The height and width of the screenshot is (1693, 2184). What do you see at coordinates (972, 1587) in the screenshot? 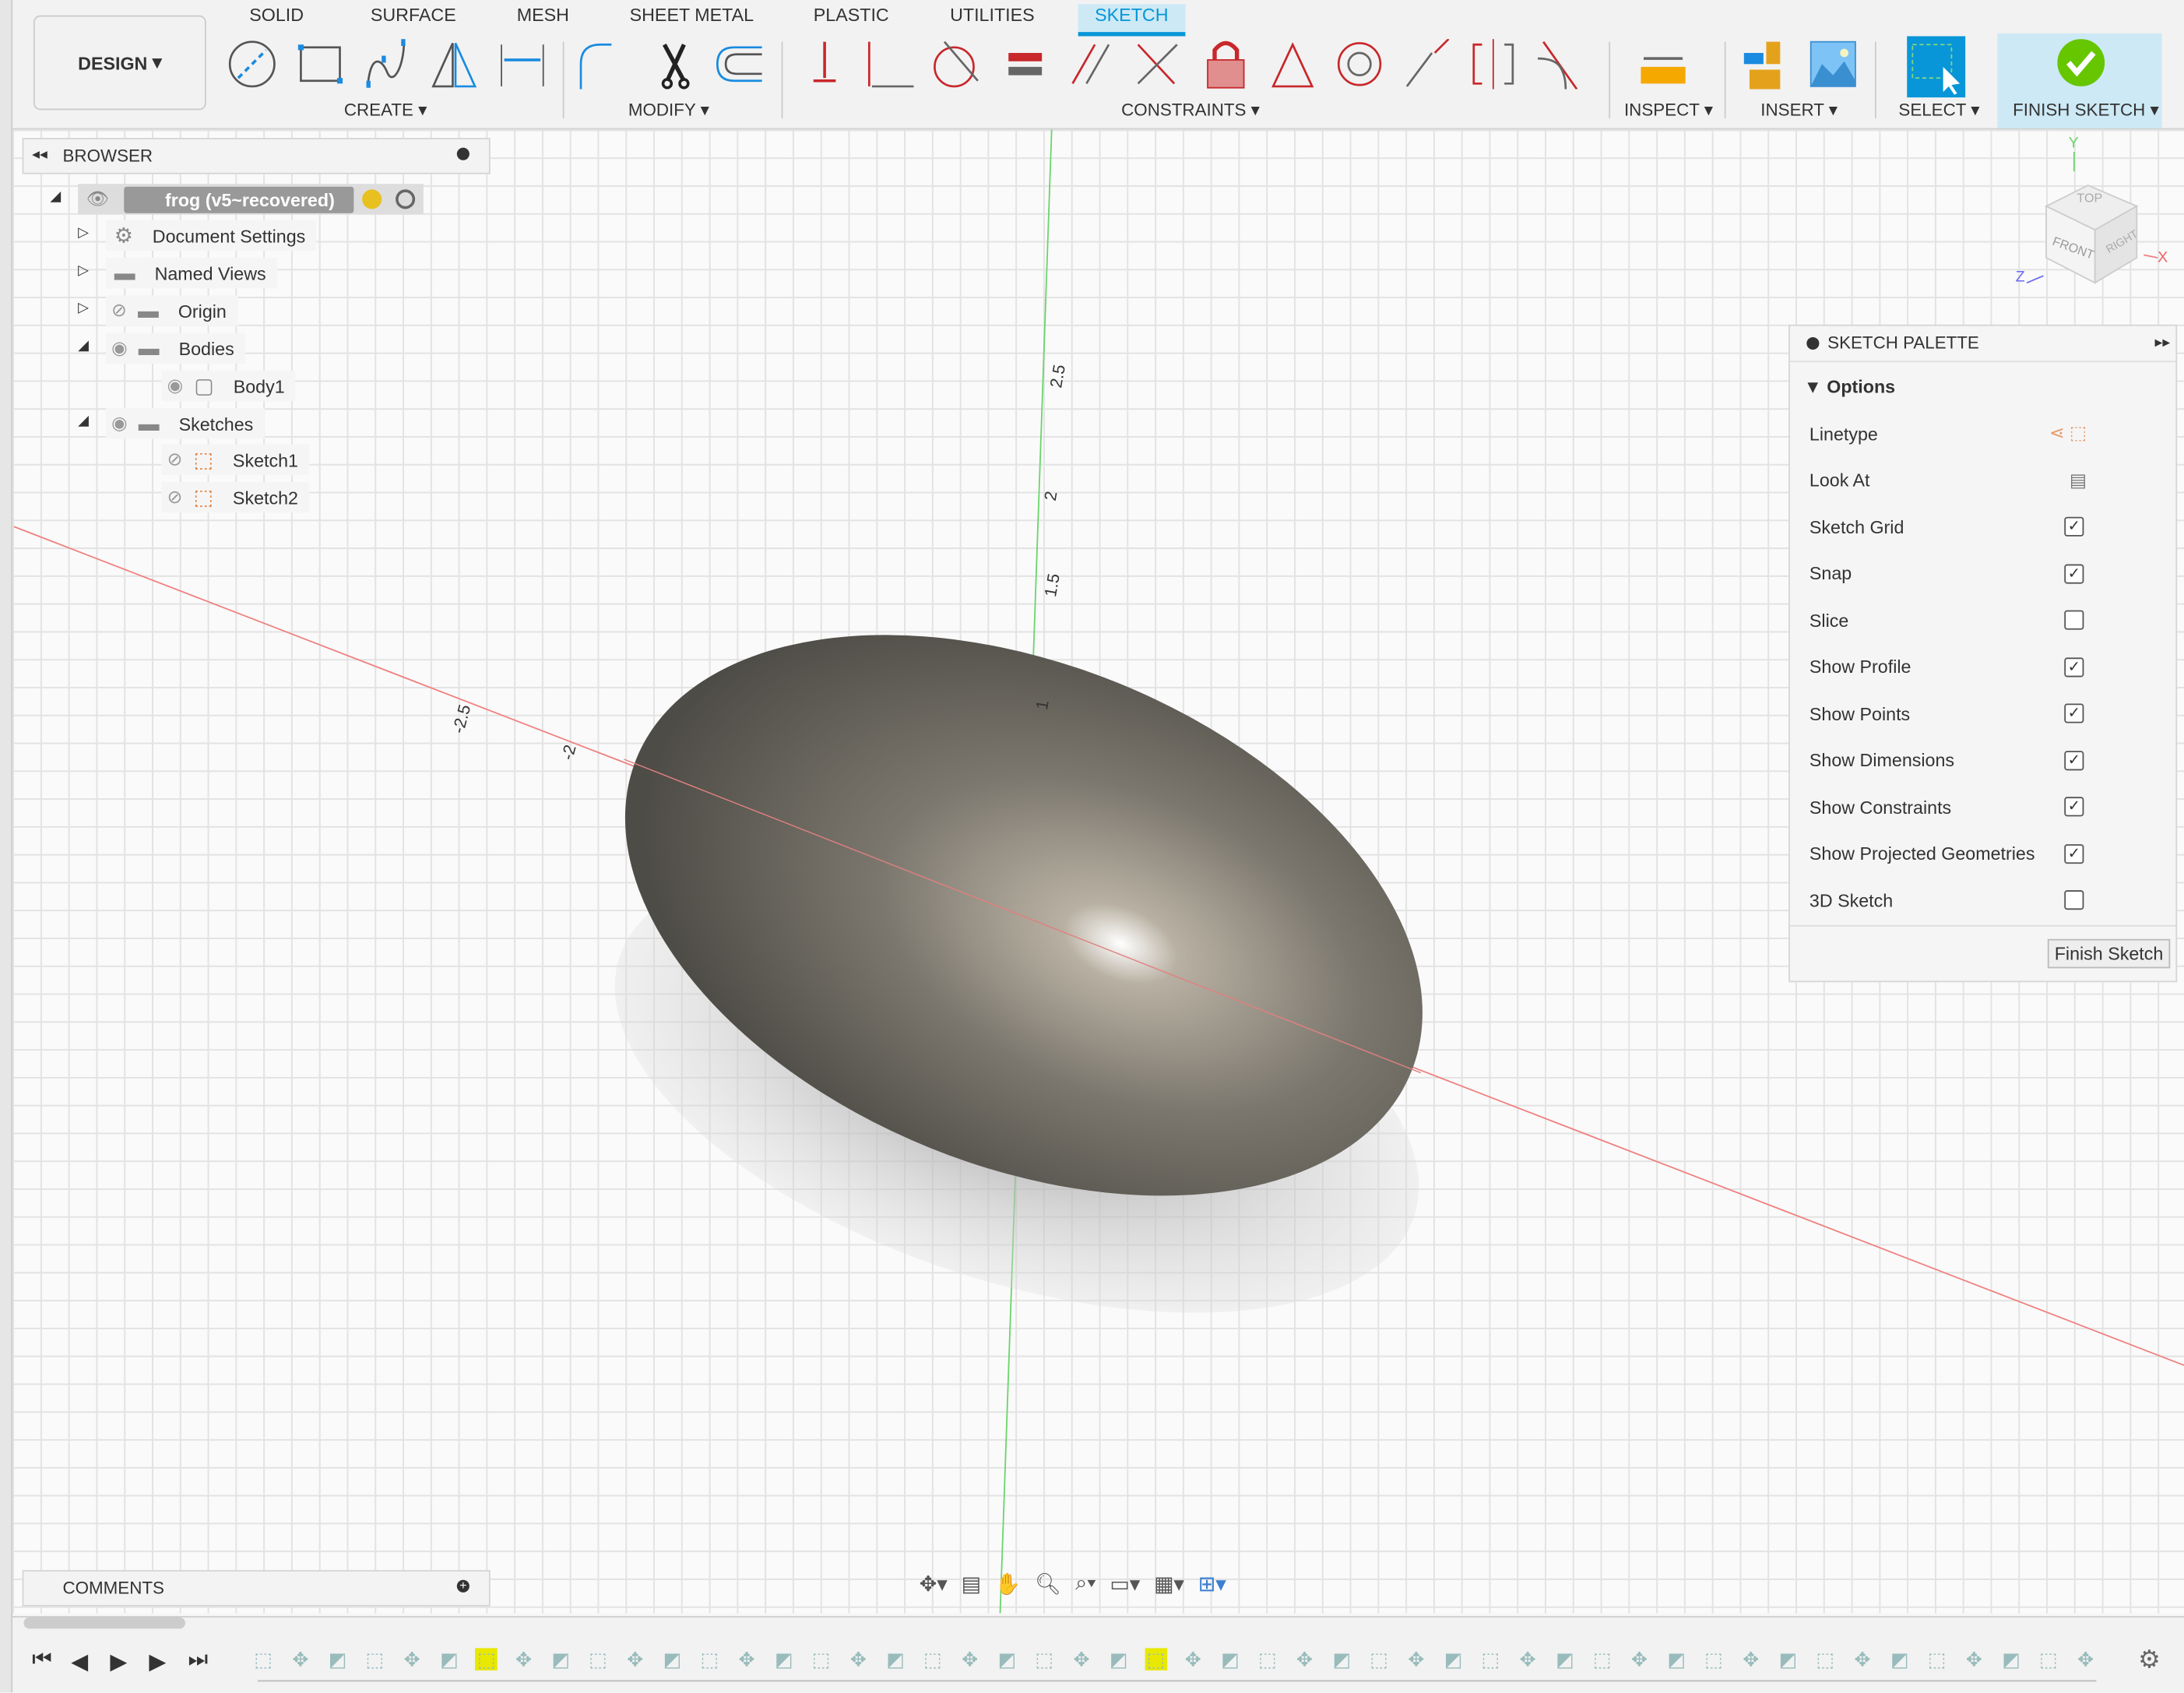
I see `look-at-icon: ▤` at bounding box center [972, 1587].